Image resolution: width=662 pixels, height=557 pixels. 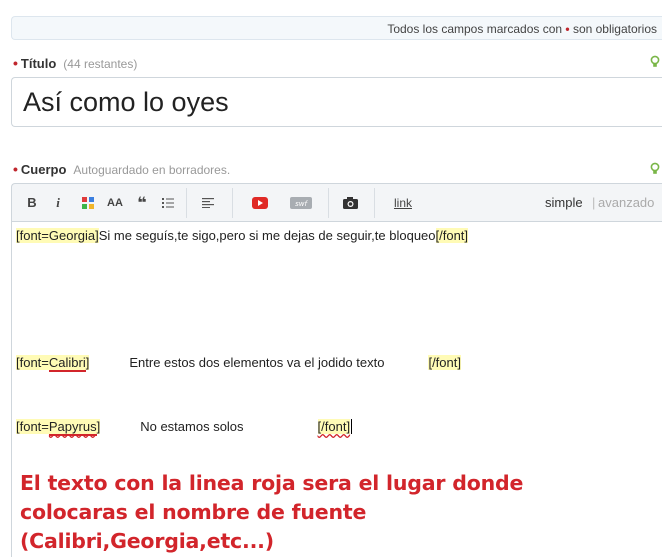 I want to click on mode-advanced: avanzado, so click(x=626, y=202).